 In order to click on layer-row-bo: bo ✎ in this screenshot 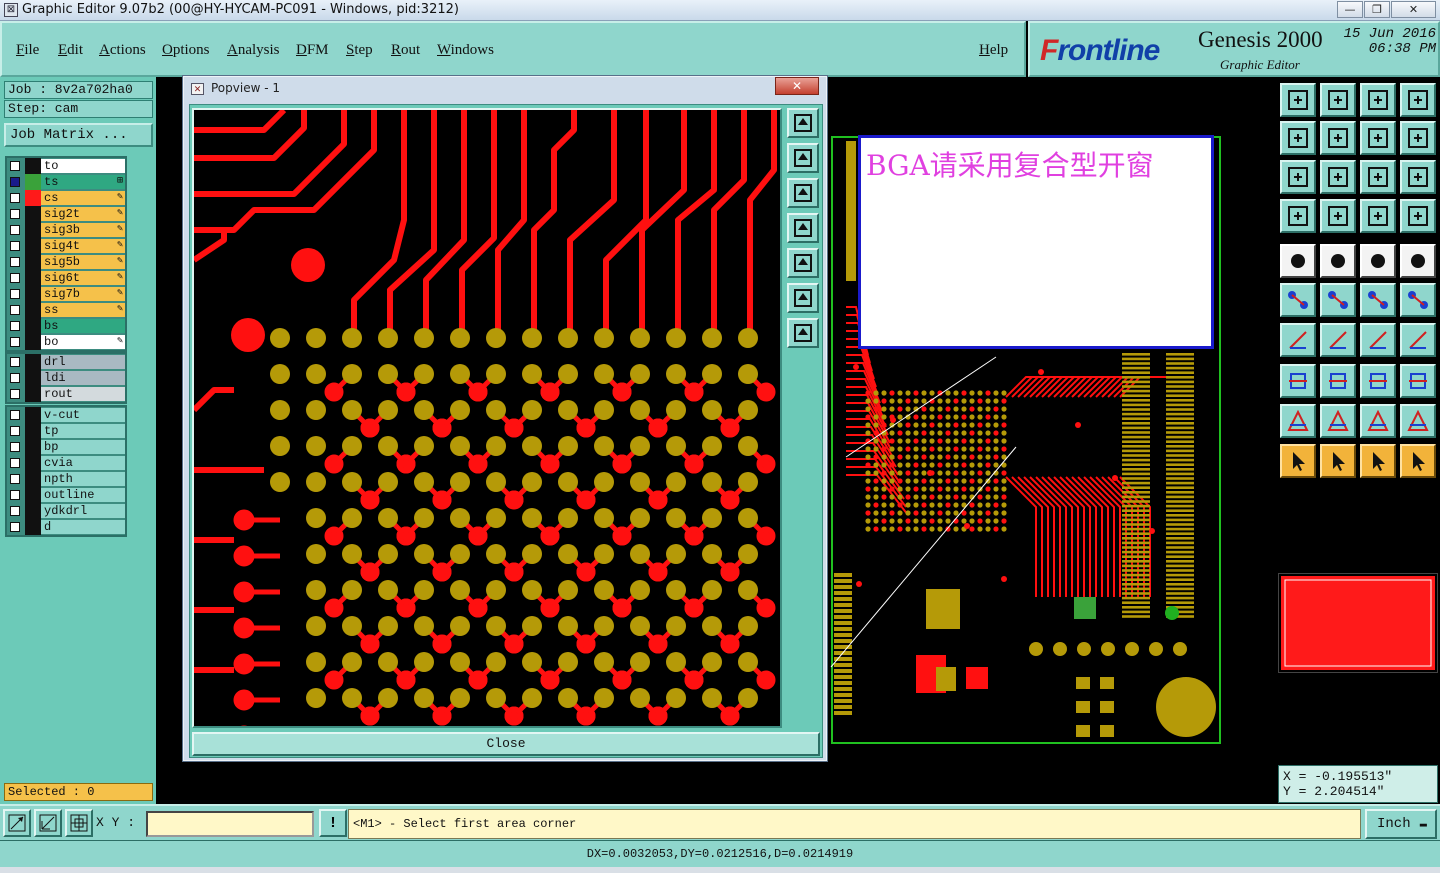, I will do `click(66, 342)`.